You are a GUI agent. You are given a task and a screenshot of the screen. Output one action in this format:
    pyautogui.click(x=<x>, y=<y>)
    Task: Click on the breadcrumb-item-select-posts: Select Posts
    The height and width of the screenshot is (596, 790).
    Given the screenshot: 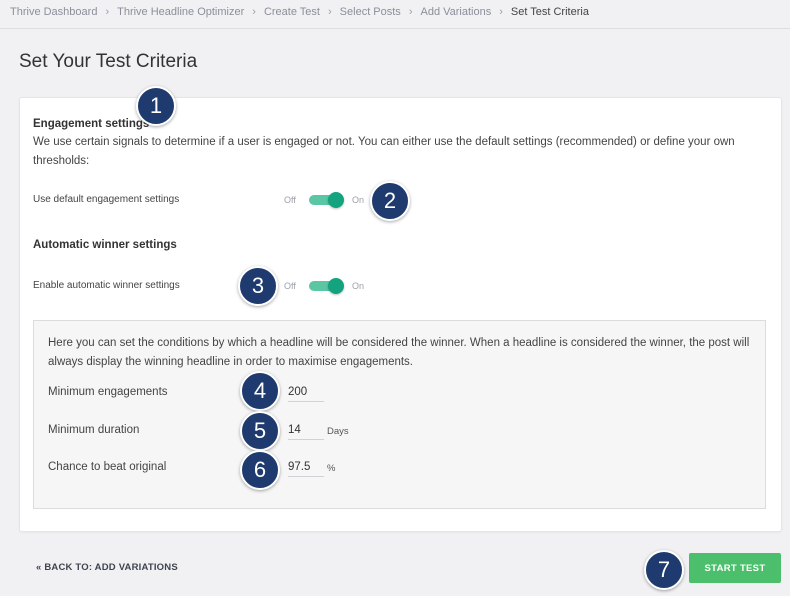 What is the action you would take?
    pyautogui.click(x=370, y=12)
    